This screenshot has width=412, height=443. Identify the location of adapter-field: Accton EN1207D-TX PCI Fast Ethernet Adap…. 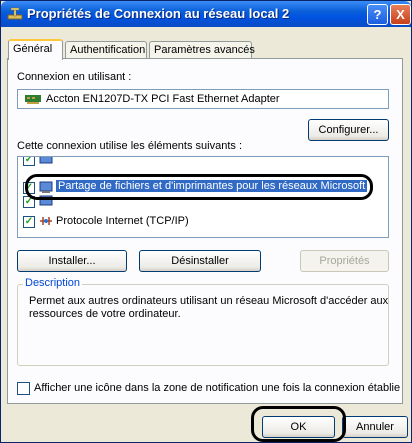
(203, 99).